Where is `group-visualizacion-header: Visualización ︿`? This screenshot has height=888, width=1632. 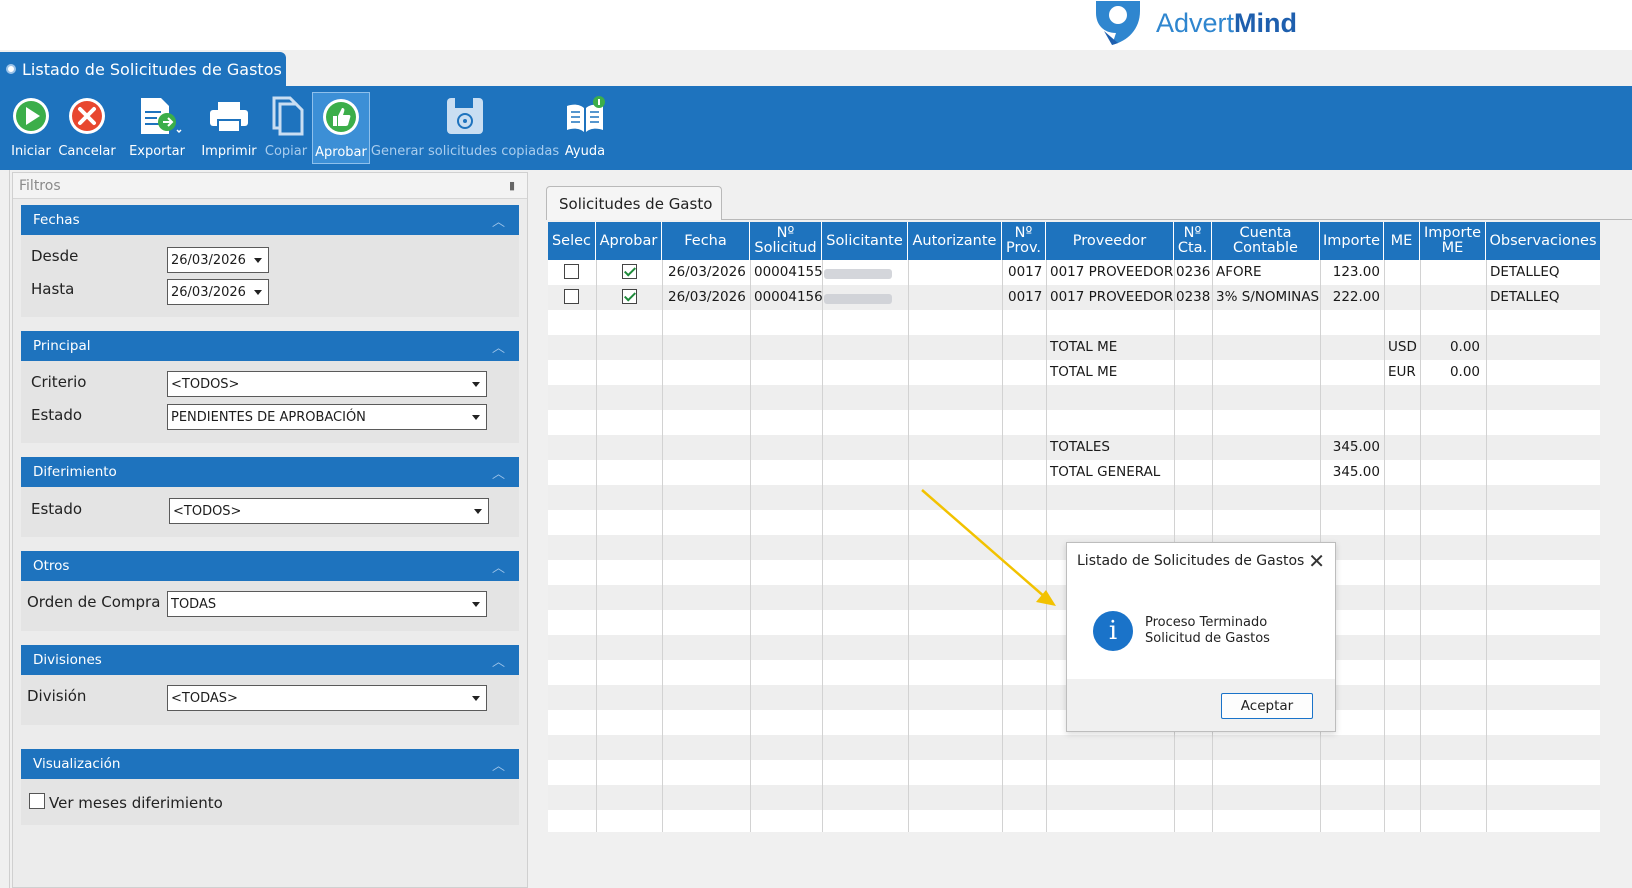 group-visualizacion-header: Visualización ︿ is located at coordinates (270, 764).